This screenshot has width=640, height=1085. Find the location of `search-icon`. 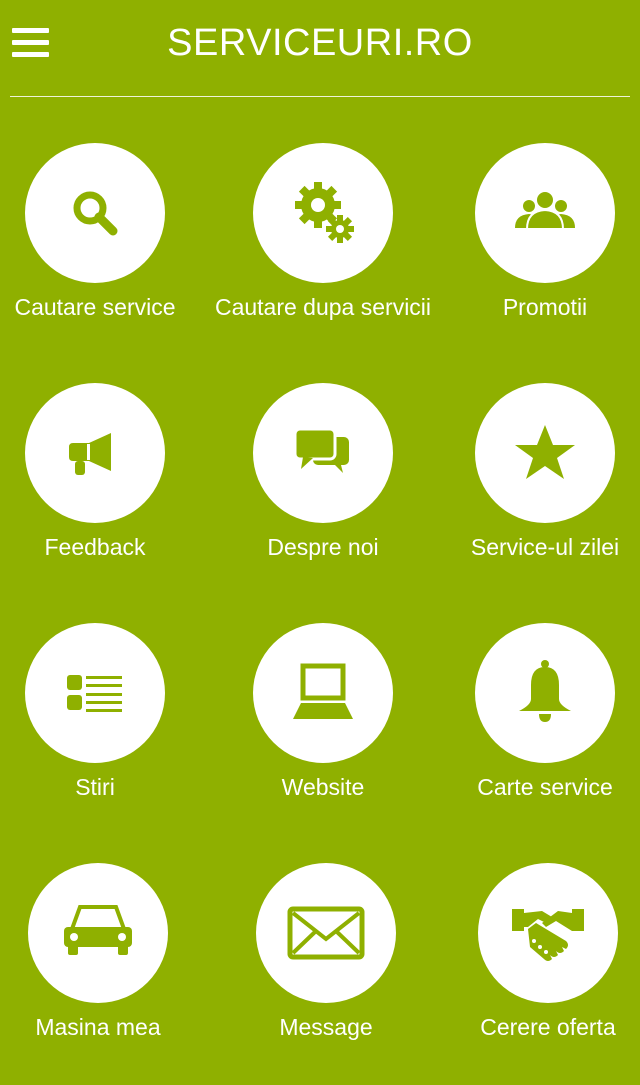

search-icon is located at coordinates (95, 213).